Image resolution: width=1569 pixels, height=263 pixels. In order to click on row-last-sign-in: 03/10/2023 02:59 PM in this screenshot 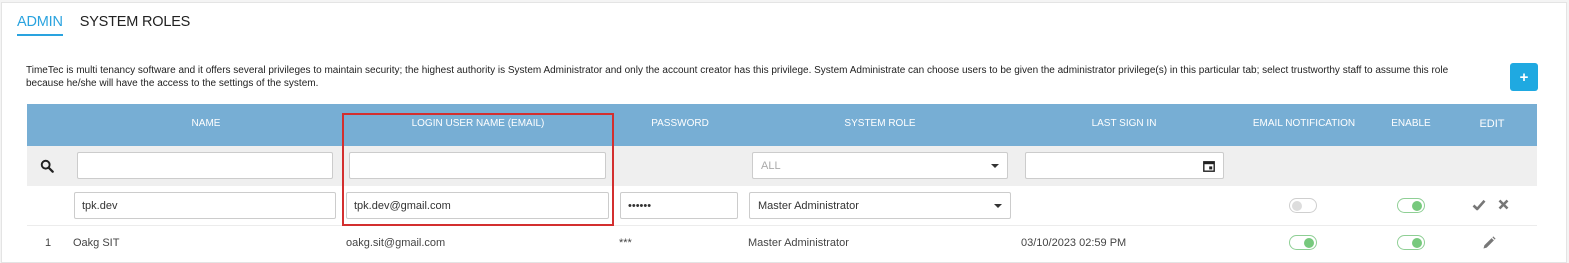, I will do `click(1074, 243)`.